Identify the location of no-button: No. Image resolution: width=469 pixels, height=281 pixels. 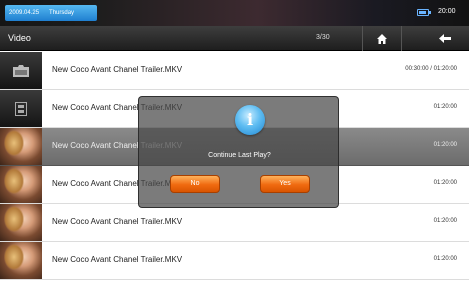
(195, 184).